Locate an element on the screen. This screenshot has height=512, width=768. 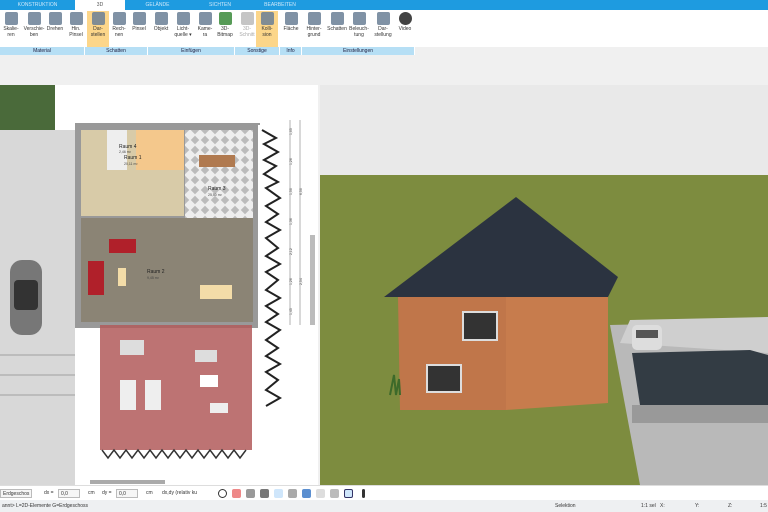
plan-horizontal-scrollbar is located at coordinates (127, 482).